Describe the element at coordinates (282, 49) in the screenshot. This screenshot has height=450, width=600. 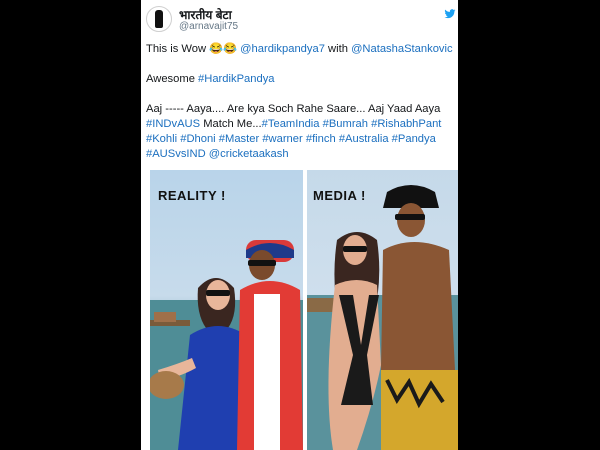
I see `mention-link: @hardikpandya7` at that location.